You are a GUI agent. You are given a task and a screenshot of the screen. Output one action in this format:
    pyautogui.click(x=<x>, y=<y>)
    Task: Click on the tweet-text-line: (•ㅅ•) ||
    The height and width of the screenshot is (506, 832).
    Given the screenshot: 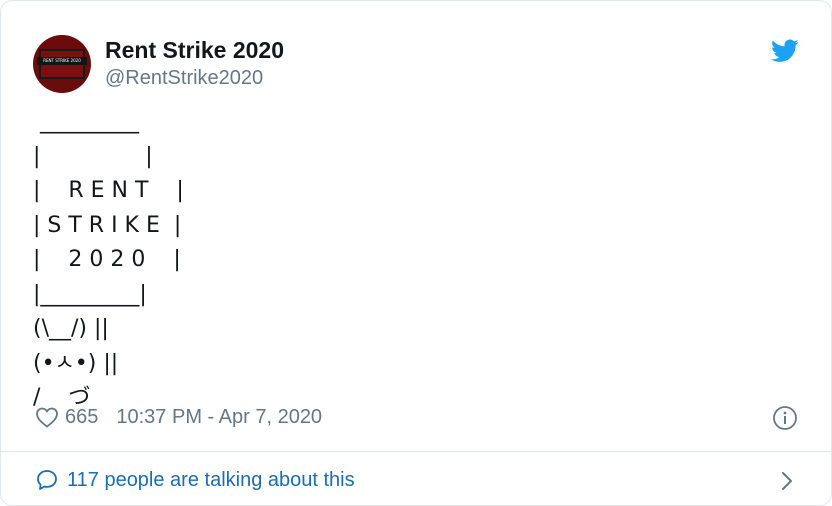 What is the action you would take?
    pyautogui.click(x=76, y=363)
    